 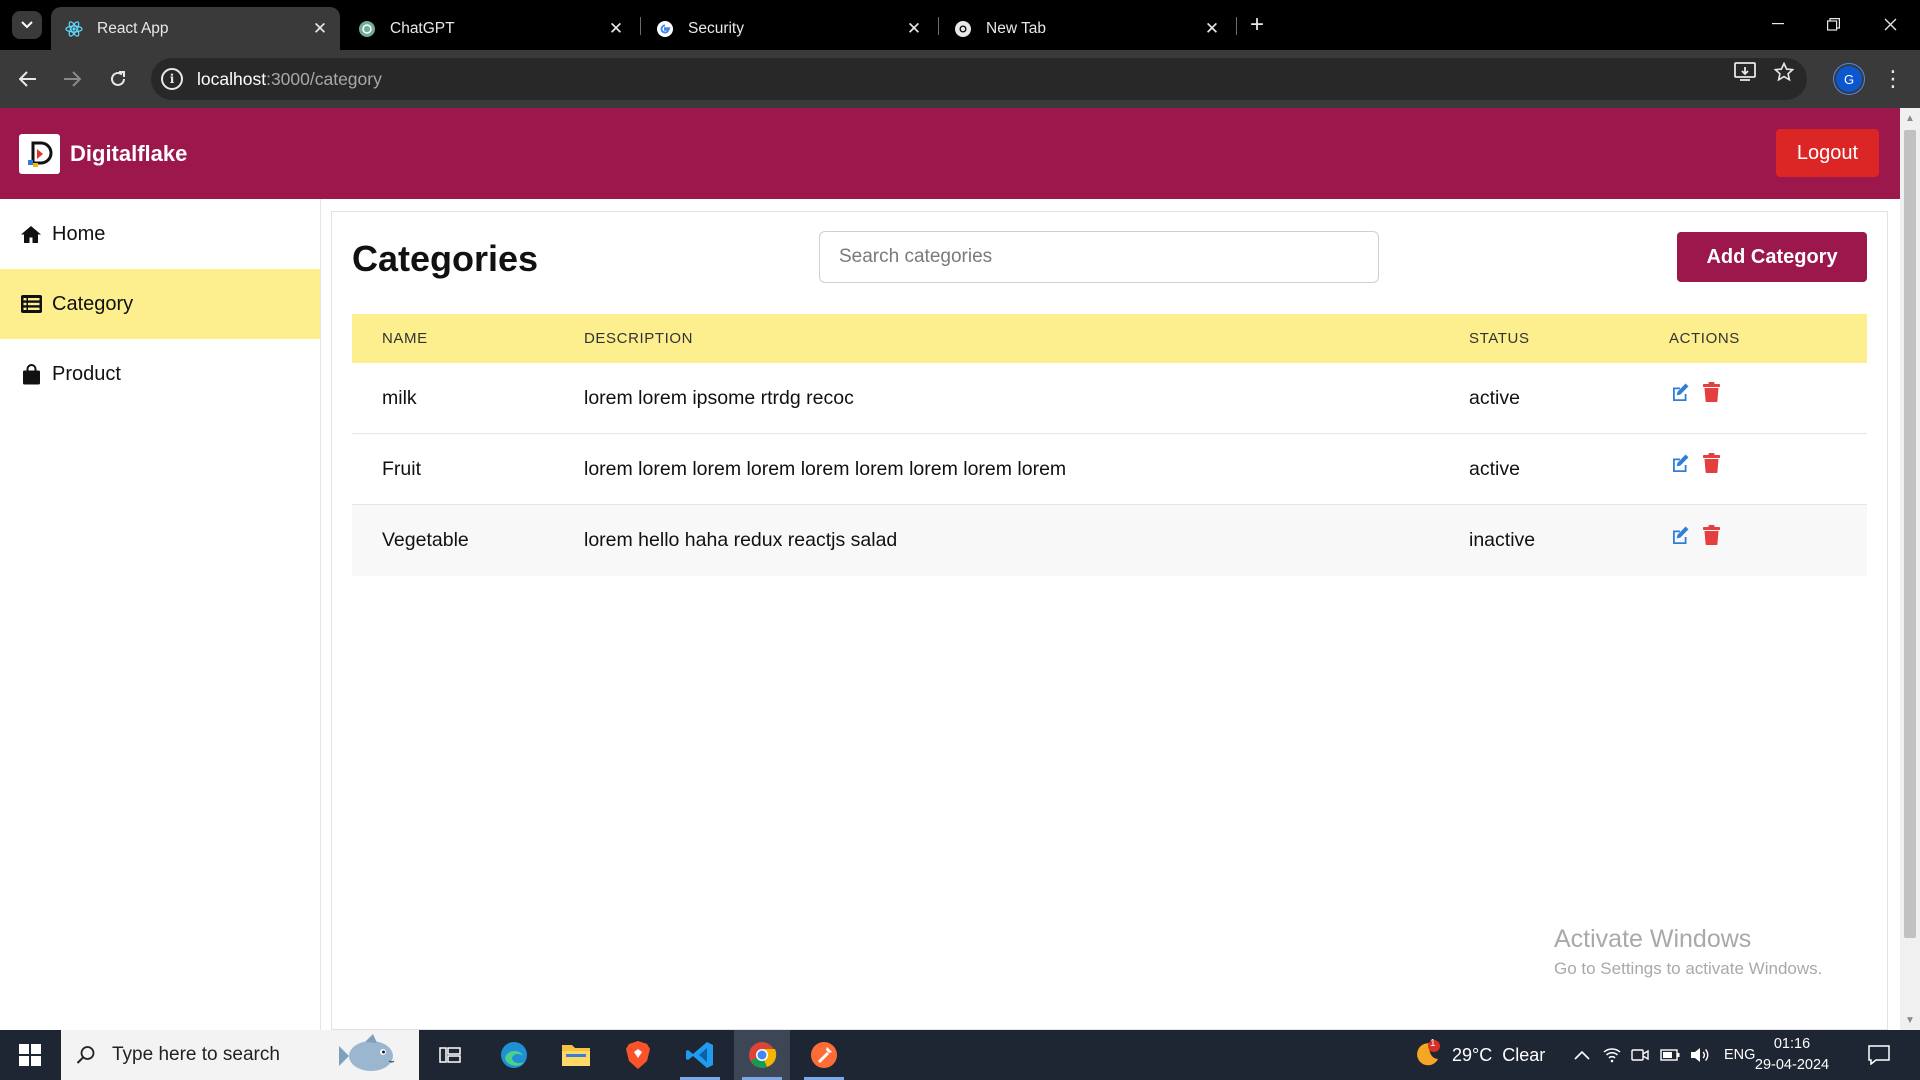 I want to click on sidebar-item-home: Home, so click(x=160, y=234).